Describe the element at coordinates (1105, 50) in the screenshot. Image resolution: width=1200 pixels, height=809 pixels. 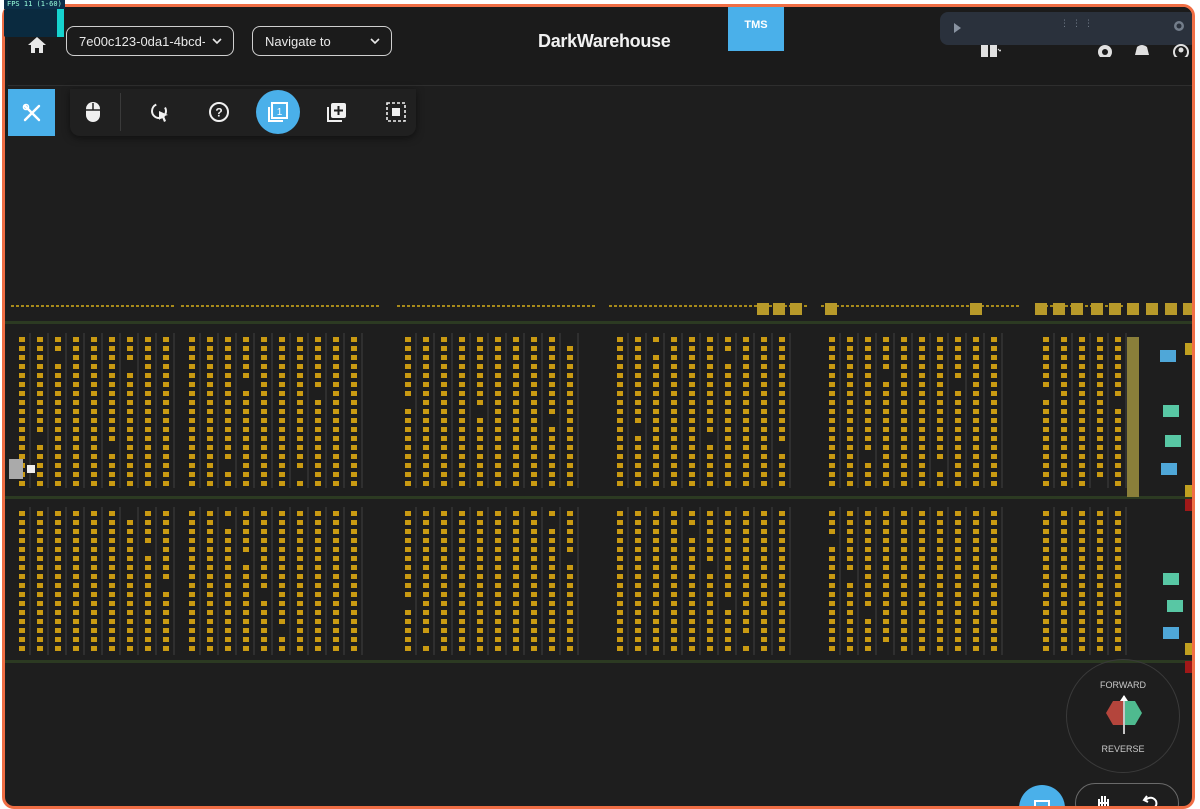
I see `gear-icon` at that location.